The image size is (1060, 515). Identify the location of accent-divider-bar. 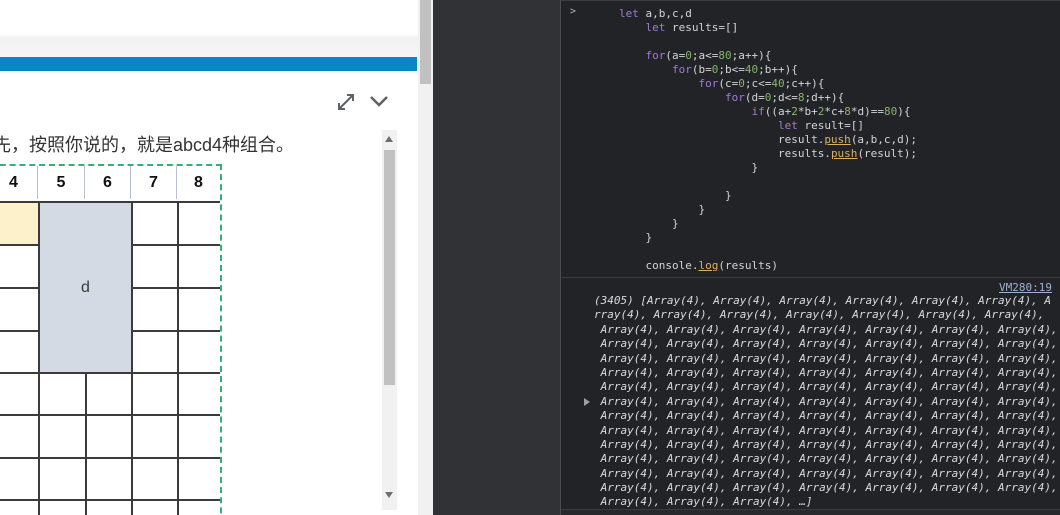
(208, 64).